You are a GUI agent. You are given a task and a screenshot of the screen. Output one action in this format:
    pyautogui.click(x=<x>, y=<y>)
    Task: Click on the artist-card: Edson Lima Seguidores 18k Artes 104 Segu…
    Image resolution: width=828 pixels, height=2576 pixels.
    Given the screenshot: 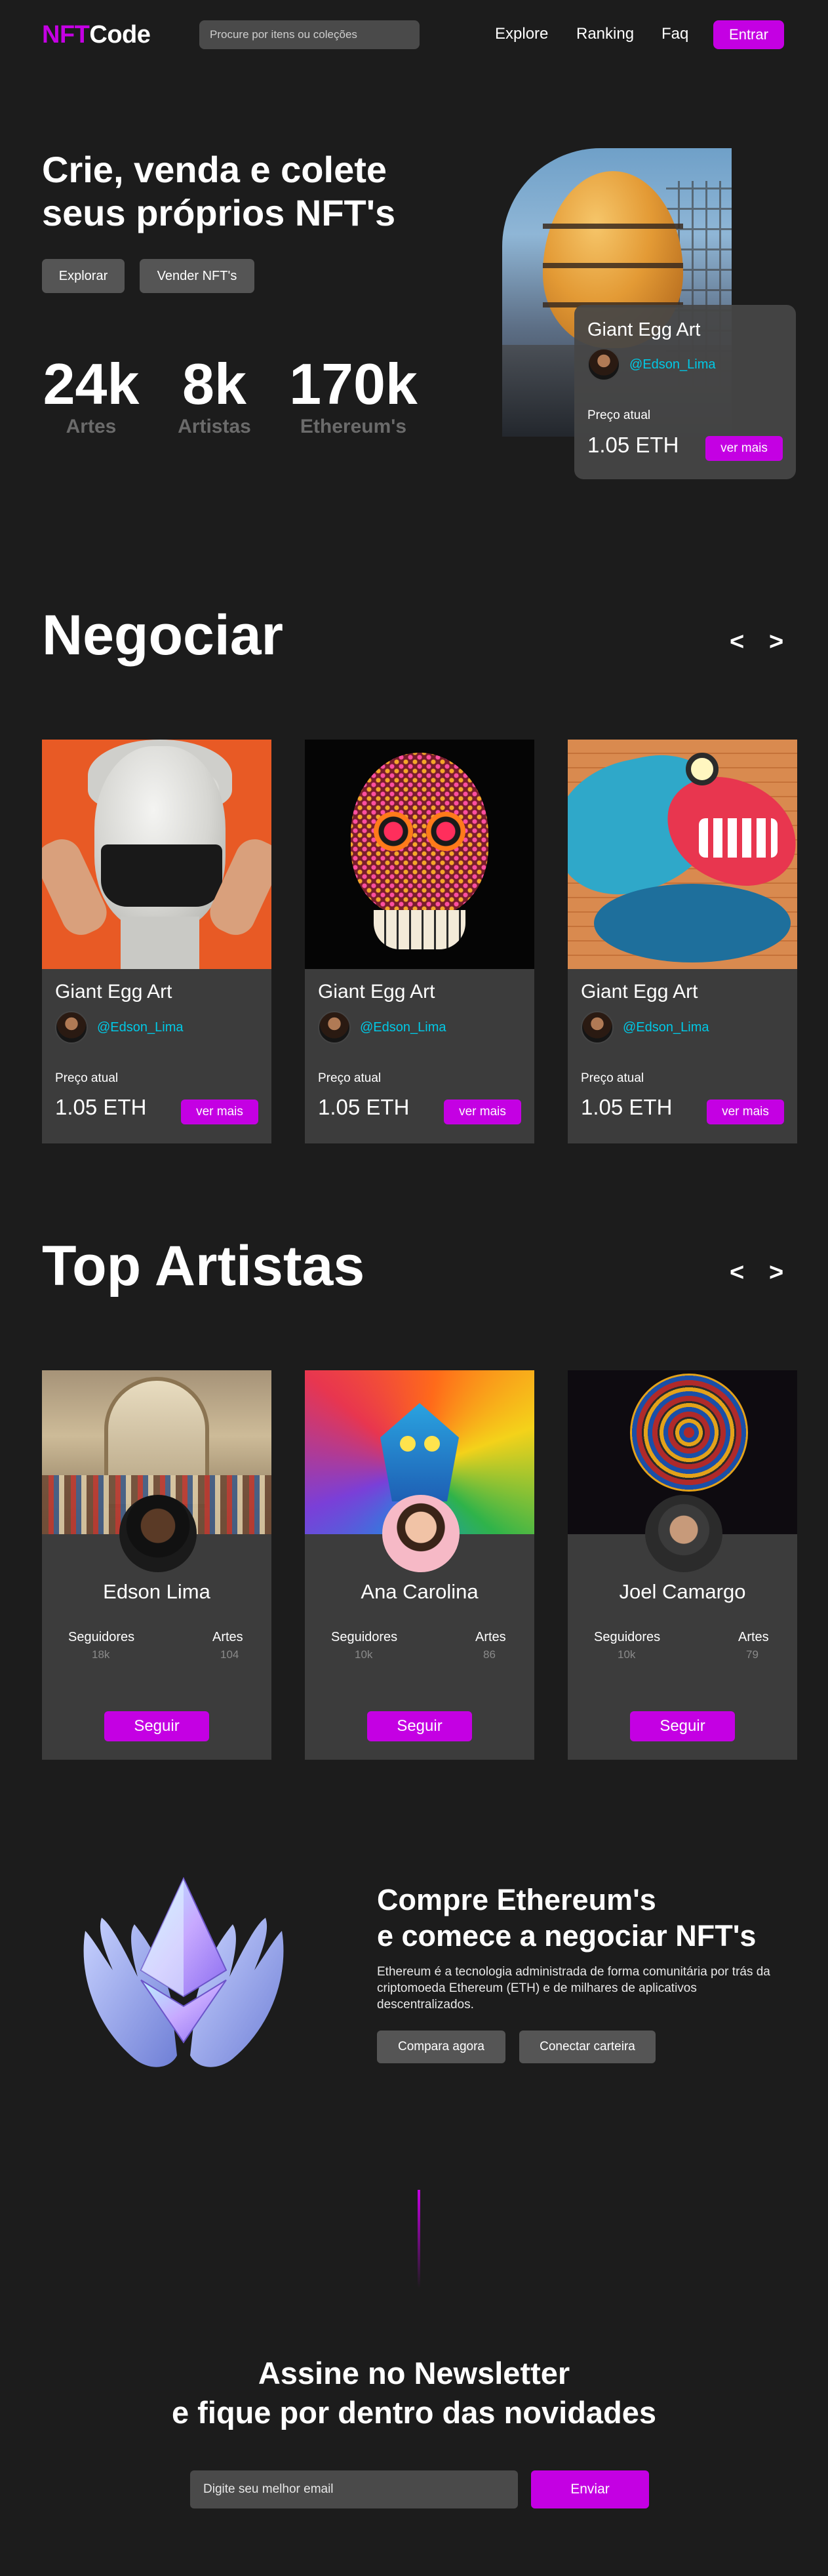 What is the action you would take?
    pyautogui.click(x=156, y=1565)
    